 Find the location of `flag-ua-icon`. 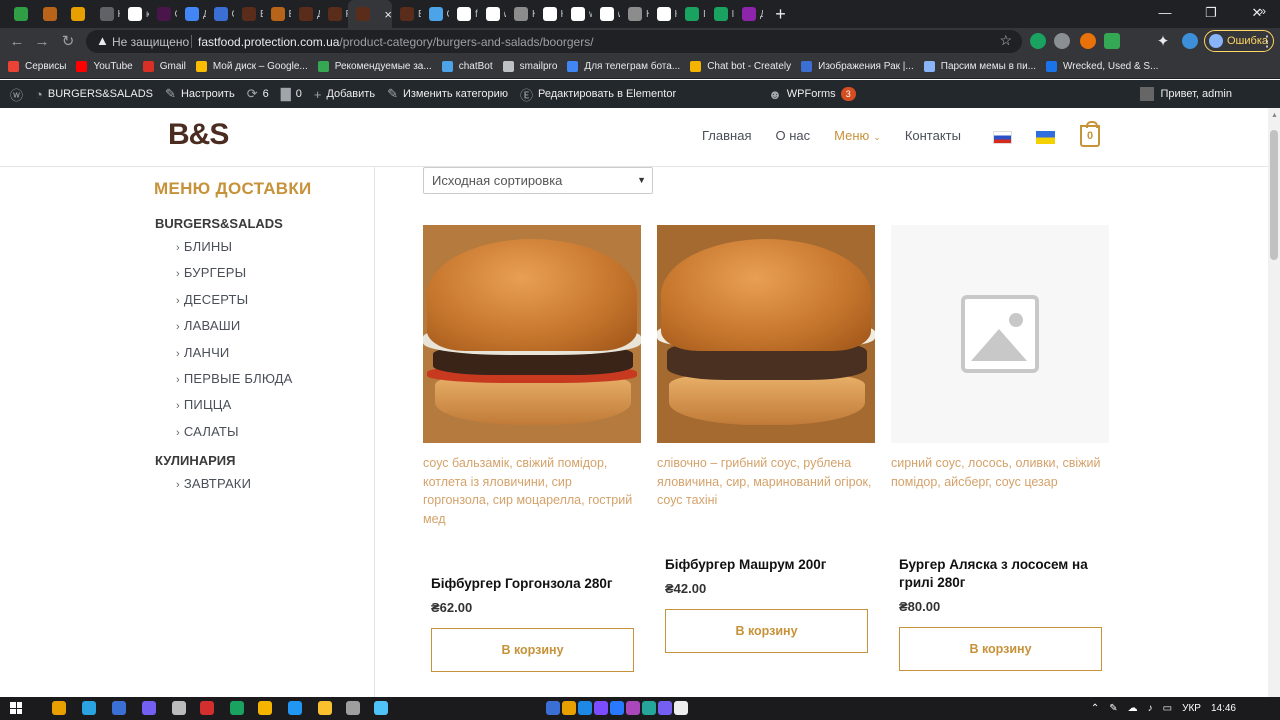

flag-ua-icon is located at coordinates (1045, 137).